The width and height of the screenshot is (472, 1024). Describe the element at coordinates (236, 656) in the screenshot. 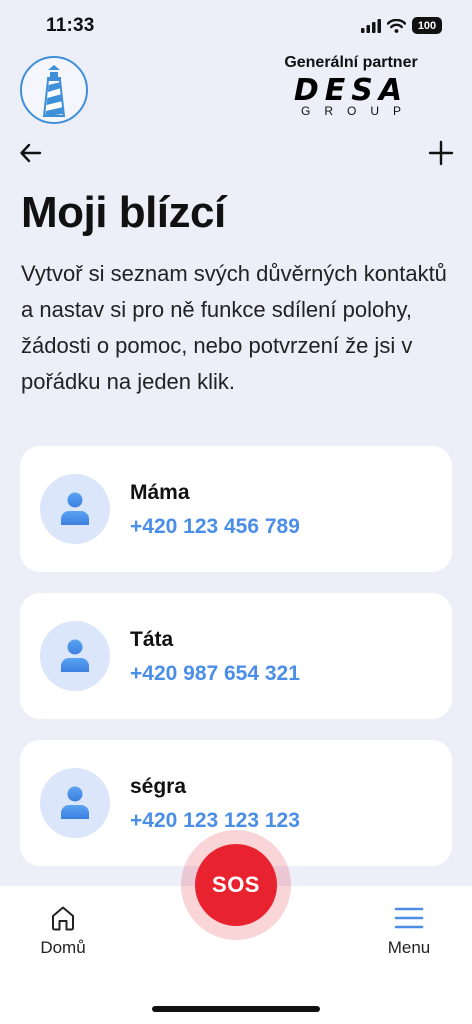

I see `contact-card: Táta +420 987 654 321` at that location.